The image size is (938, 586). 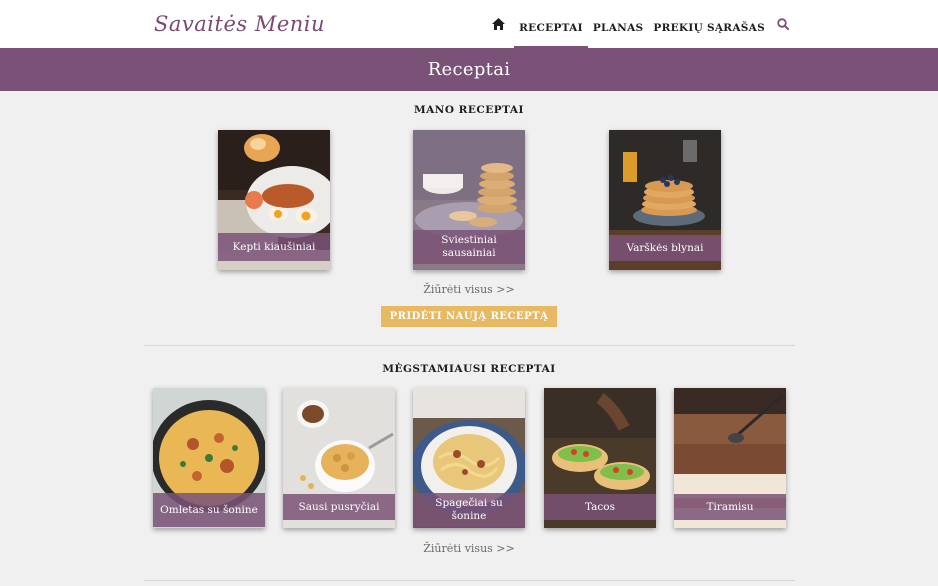 What do you see at coordinates (709, 24) in the screenshot?
I see `nav-item-prekiu-sarasas: PREKIŲ SĄRAŠAS` at bounding box center [709, 24].